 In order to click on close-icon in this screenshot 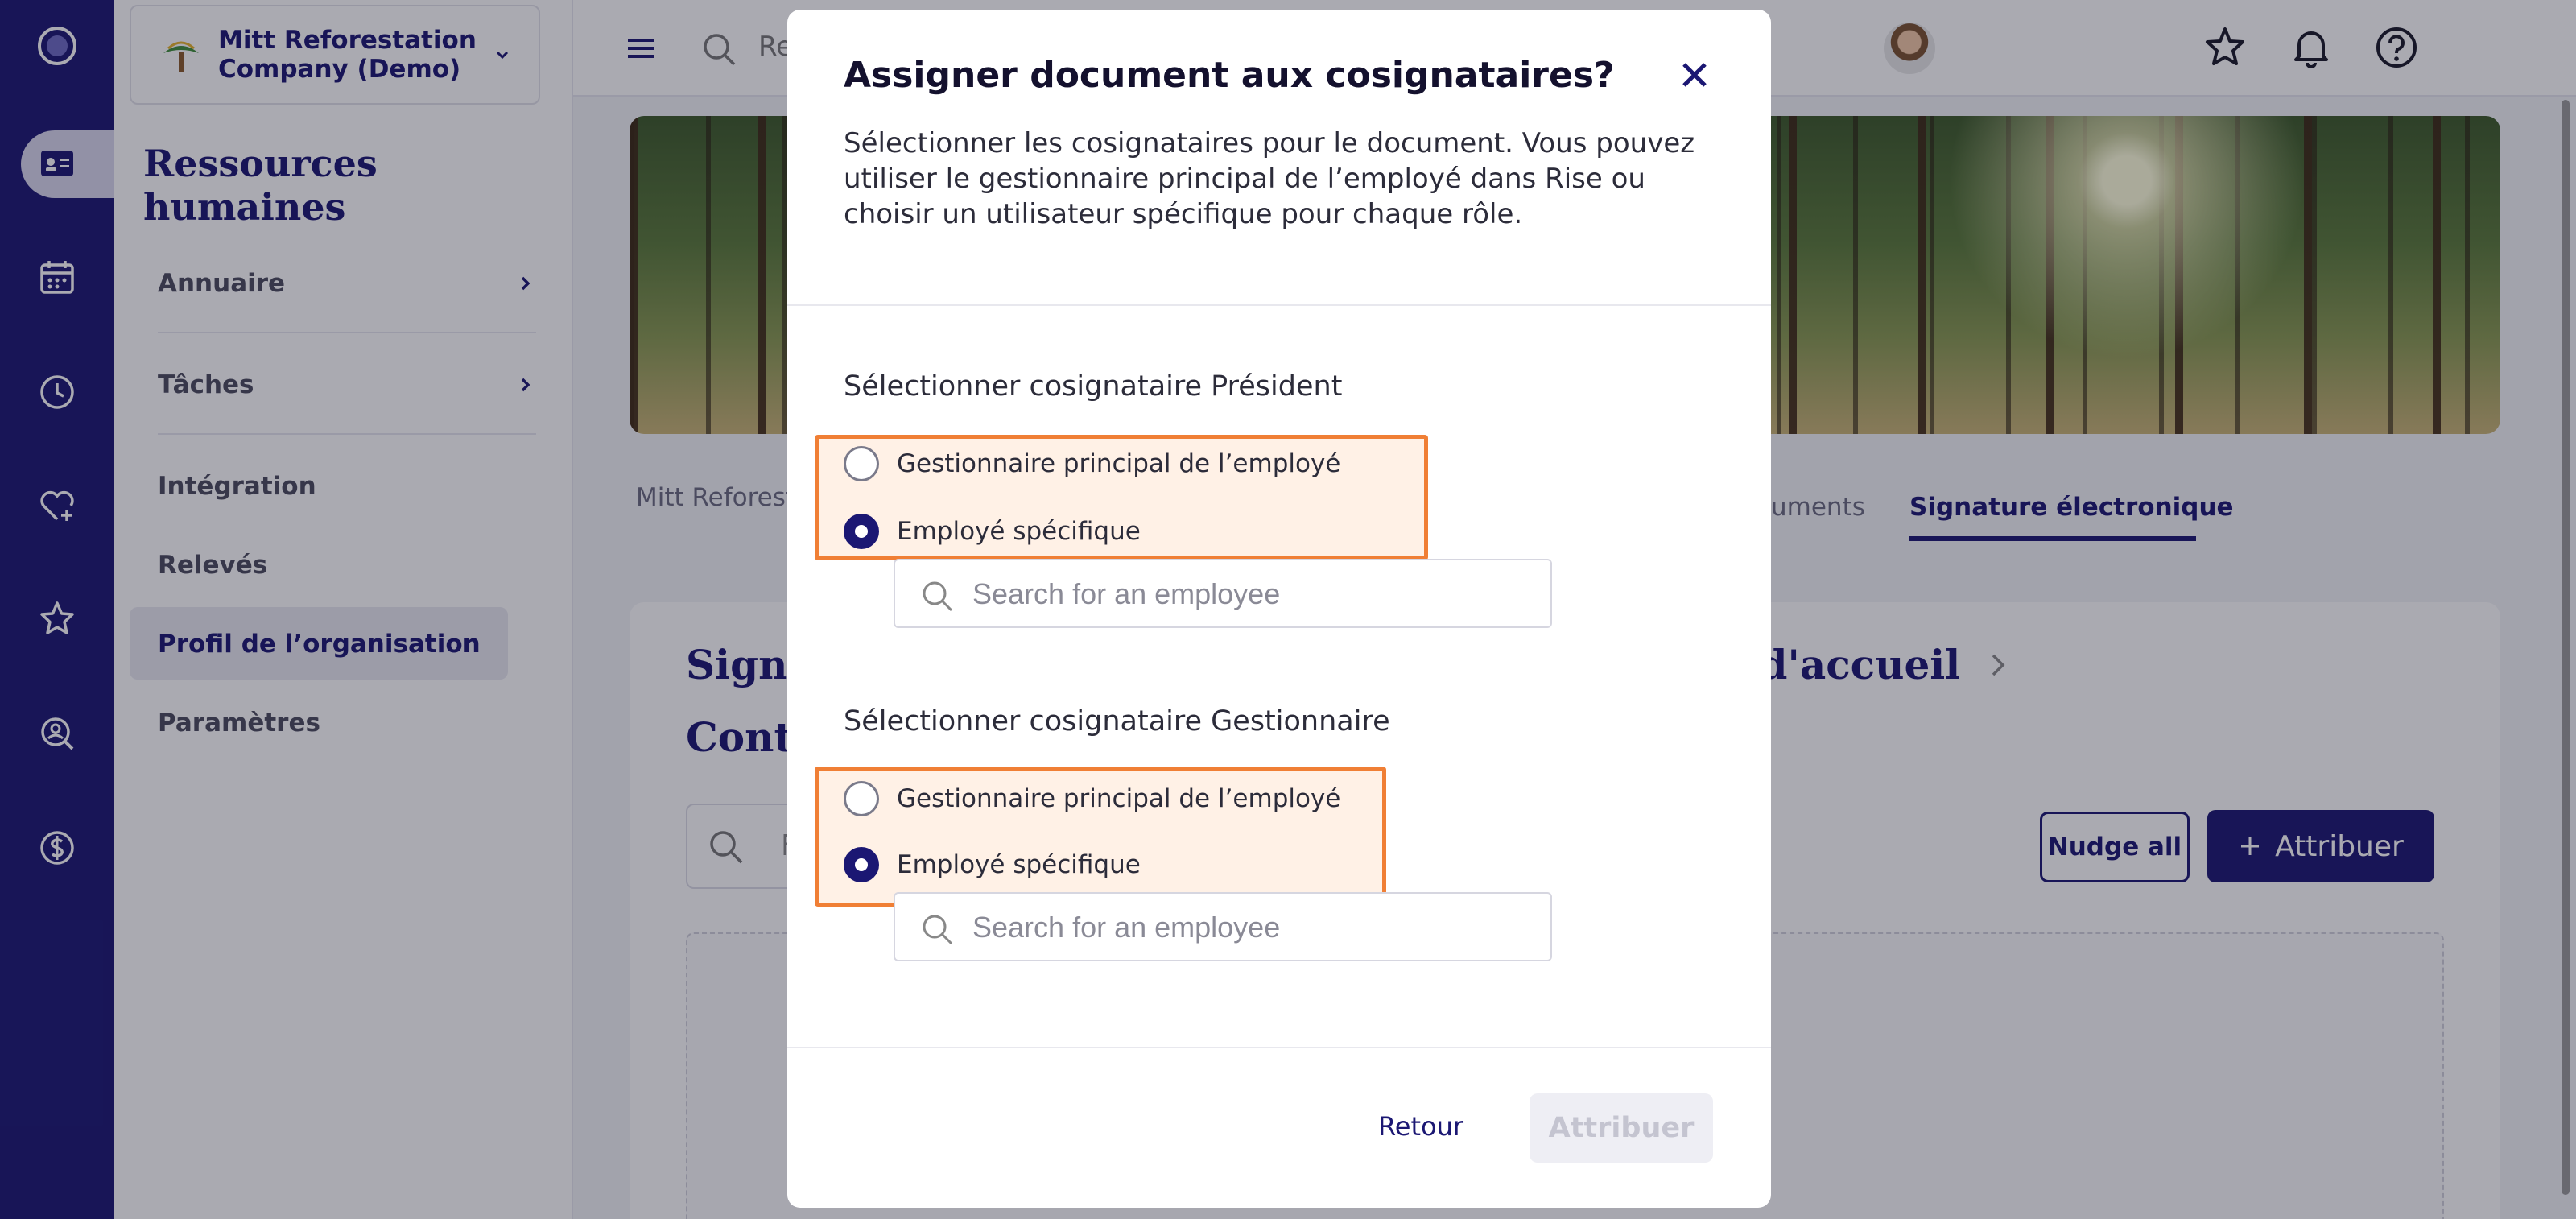, I will do `click(1694, 75)`.